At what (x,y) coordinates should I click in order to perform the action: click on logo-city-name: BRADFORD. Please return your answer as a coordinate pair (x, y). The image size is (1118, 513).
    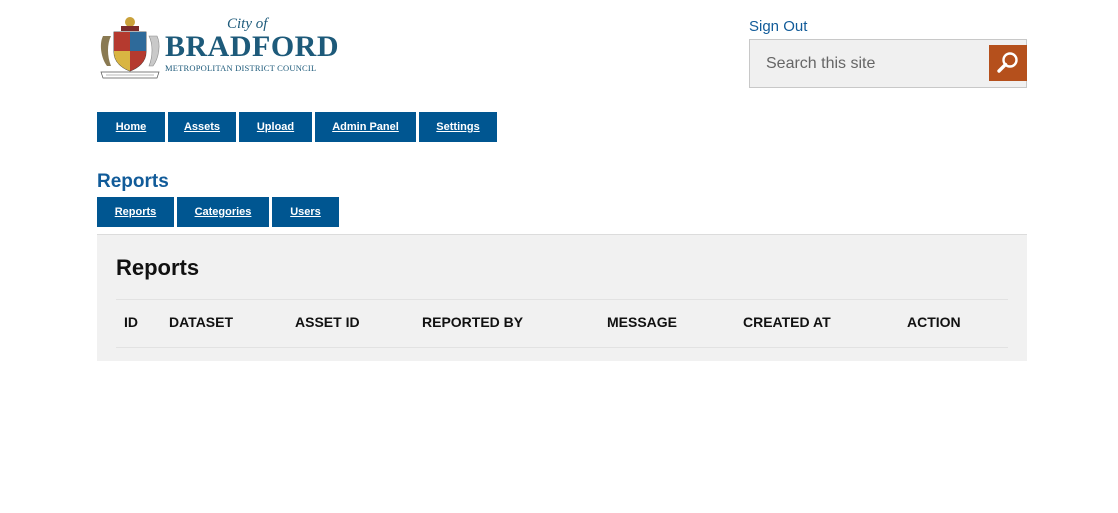
    Looking at the image, I should click on (252, 46).